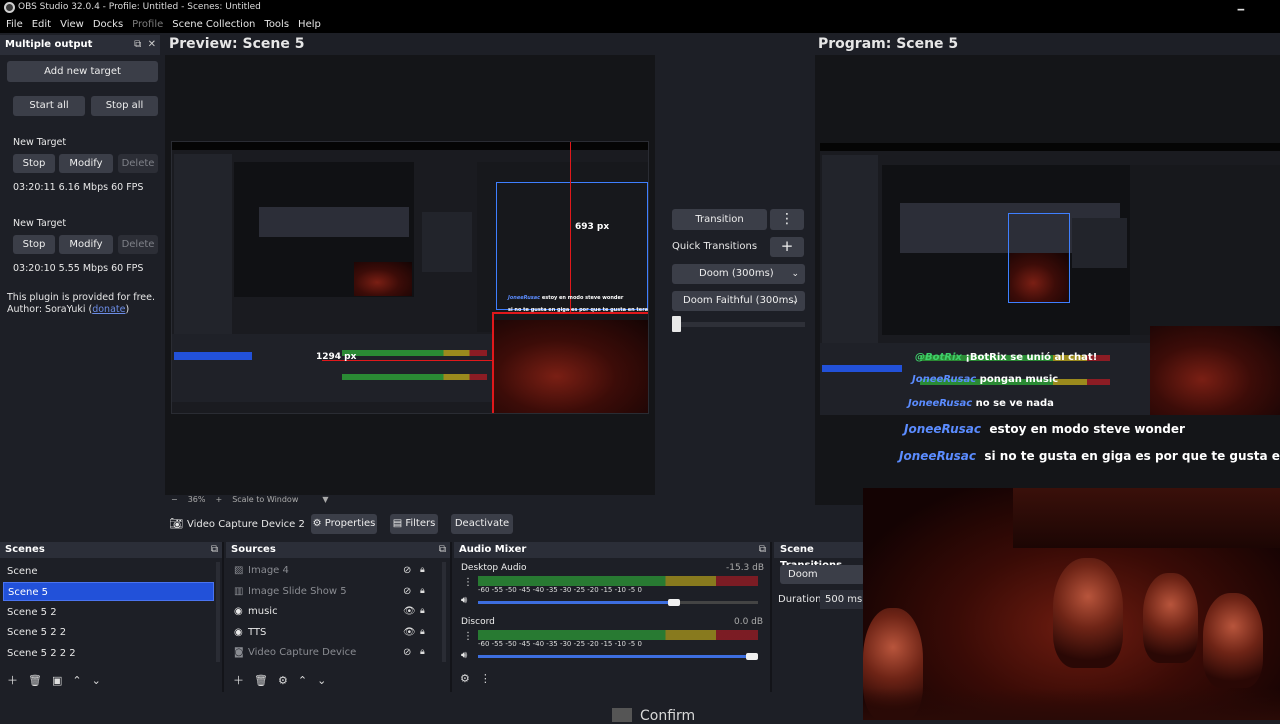 The width and height of the screenshot is (1280, 724). Describe the element at coordinates (174, 501) in the screenshot. I see `zoom-out-button: −` at that location.